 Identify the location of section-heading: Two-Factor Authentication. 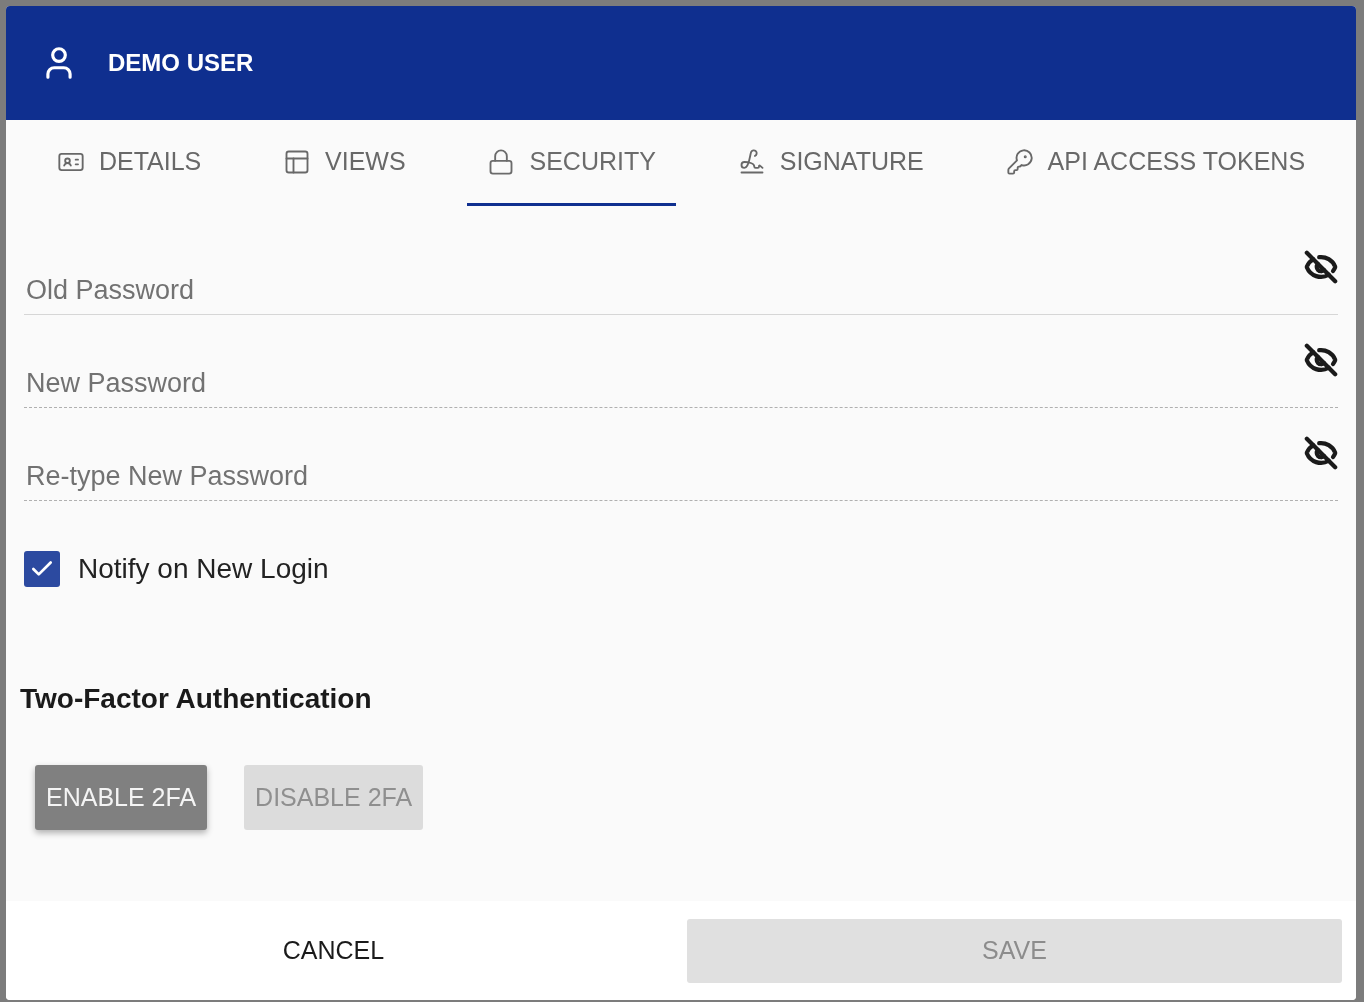
(196, 699).